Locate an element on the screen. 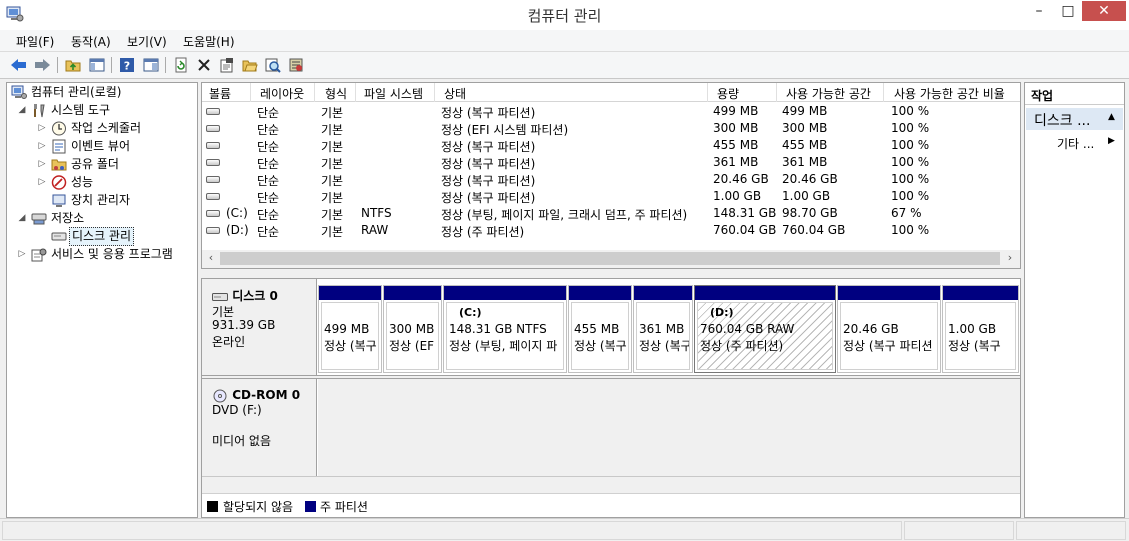  partition-recovery-3: 361 MB 정상 (복구 is located at coordinates (663, 329).